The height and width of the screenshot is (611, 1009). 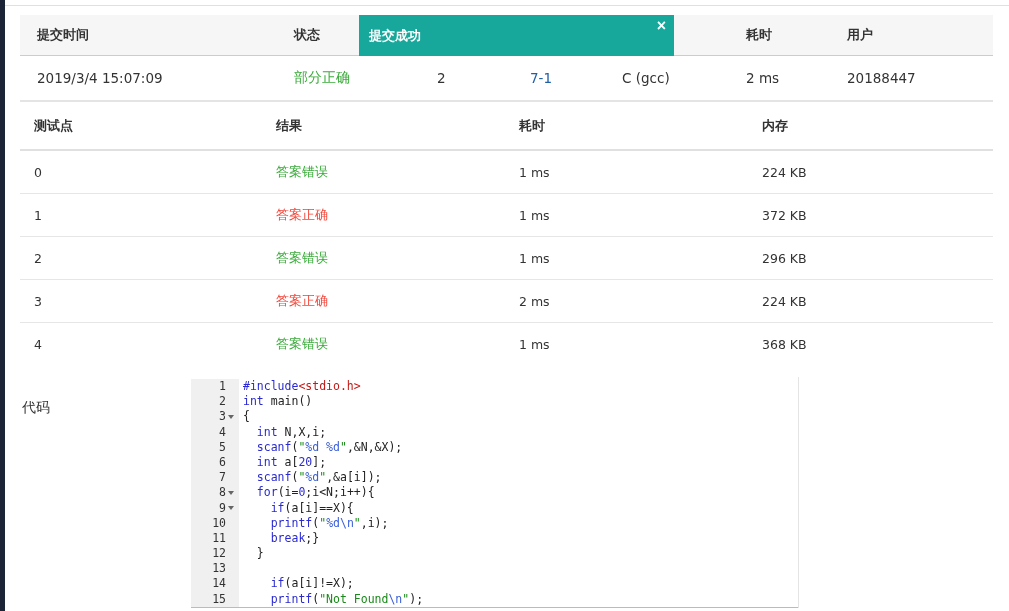 I want to click on table-cell-text: 296 KB, so click(x=785, y=258).